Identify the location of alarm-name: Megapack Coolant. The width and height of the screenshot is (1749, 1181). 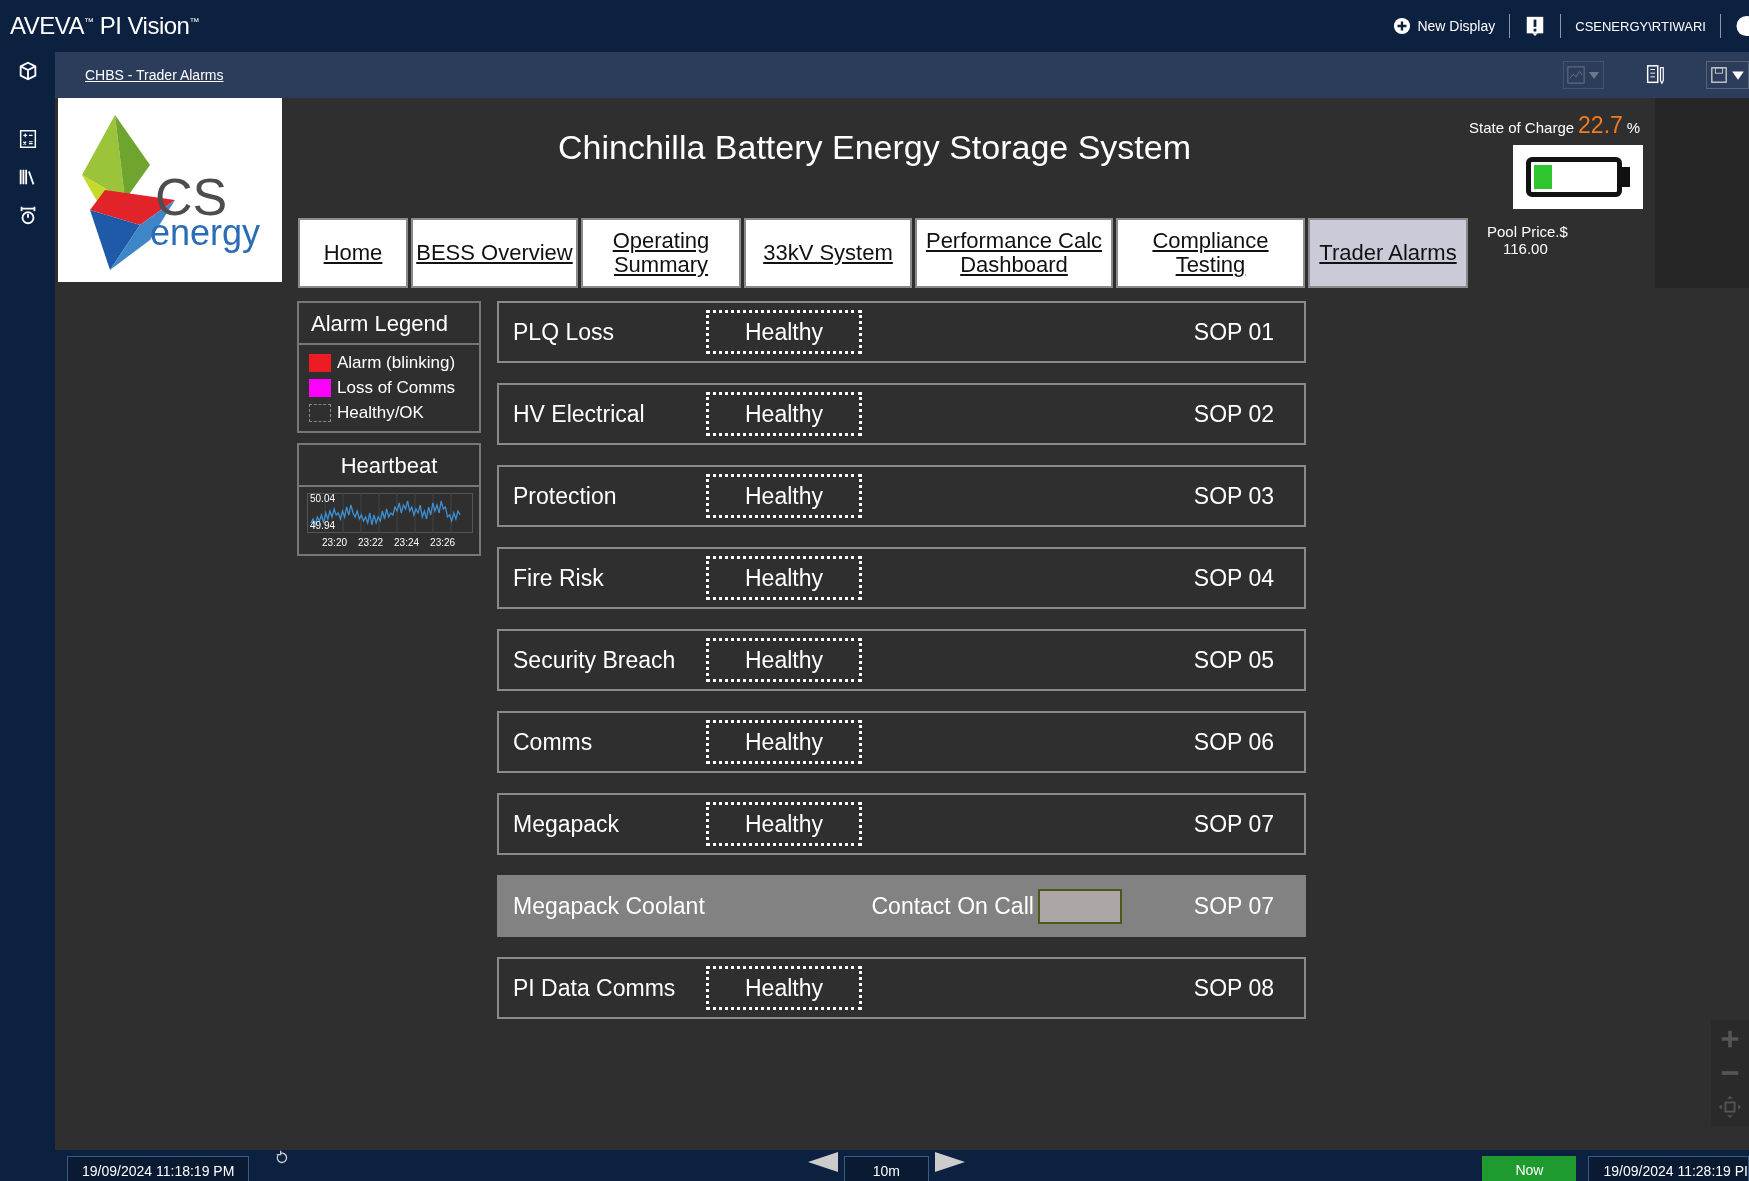
(609, 906).